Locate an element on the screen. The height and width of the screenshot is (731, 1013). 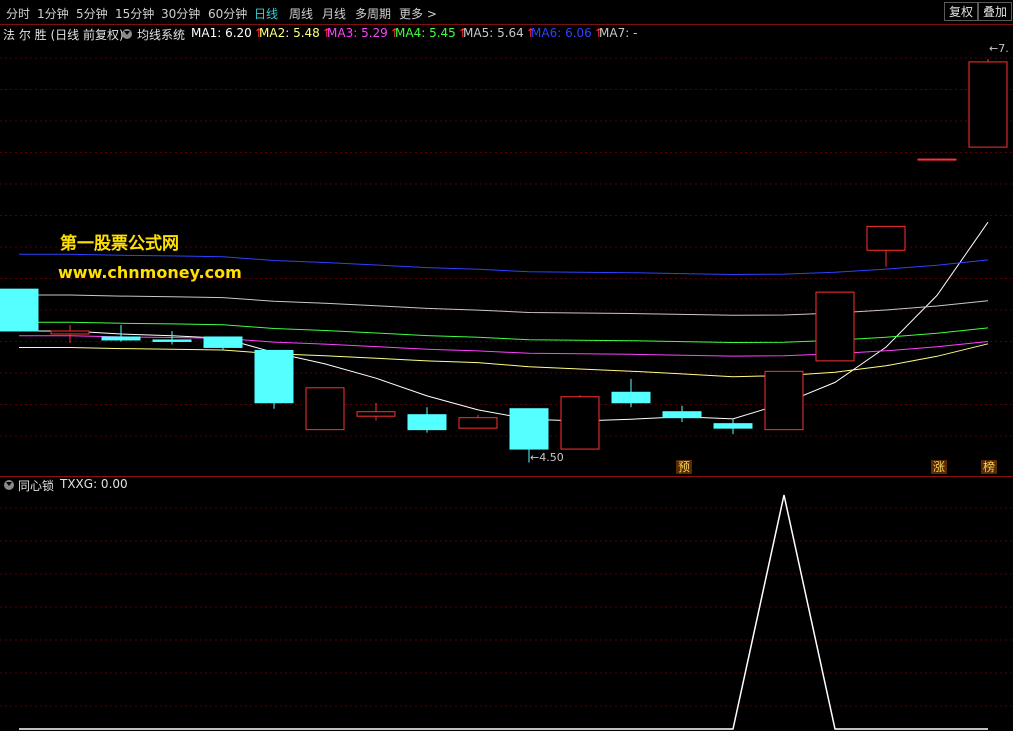
high-price-value: 7. is located at coordinates (1003, 48).